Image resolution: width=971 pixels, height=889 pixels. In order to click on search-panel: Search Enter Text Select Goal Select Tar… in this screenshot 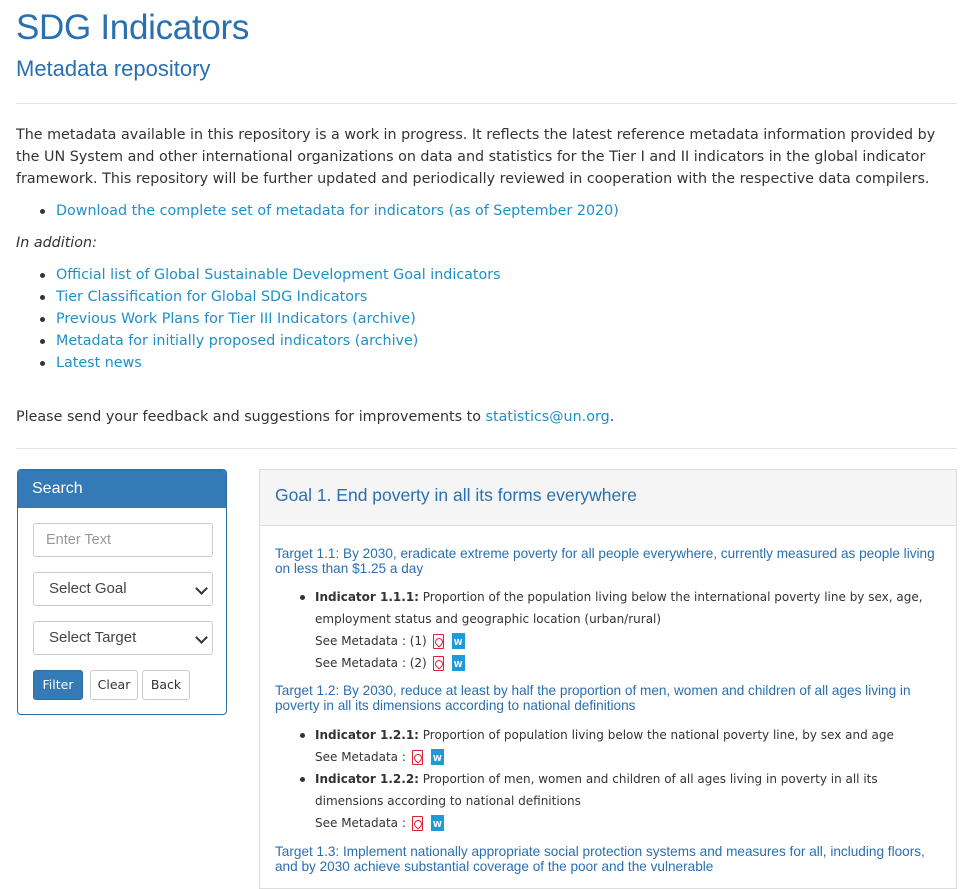, I will do `click(122, 592)`.